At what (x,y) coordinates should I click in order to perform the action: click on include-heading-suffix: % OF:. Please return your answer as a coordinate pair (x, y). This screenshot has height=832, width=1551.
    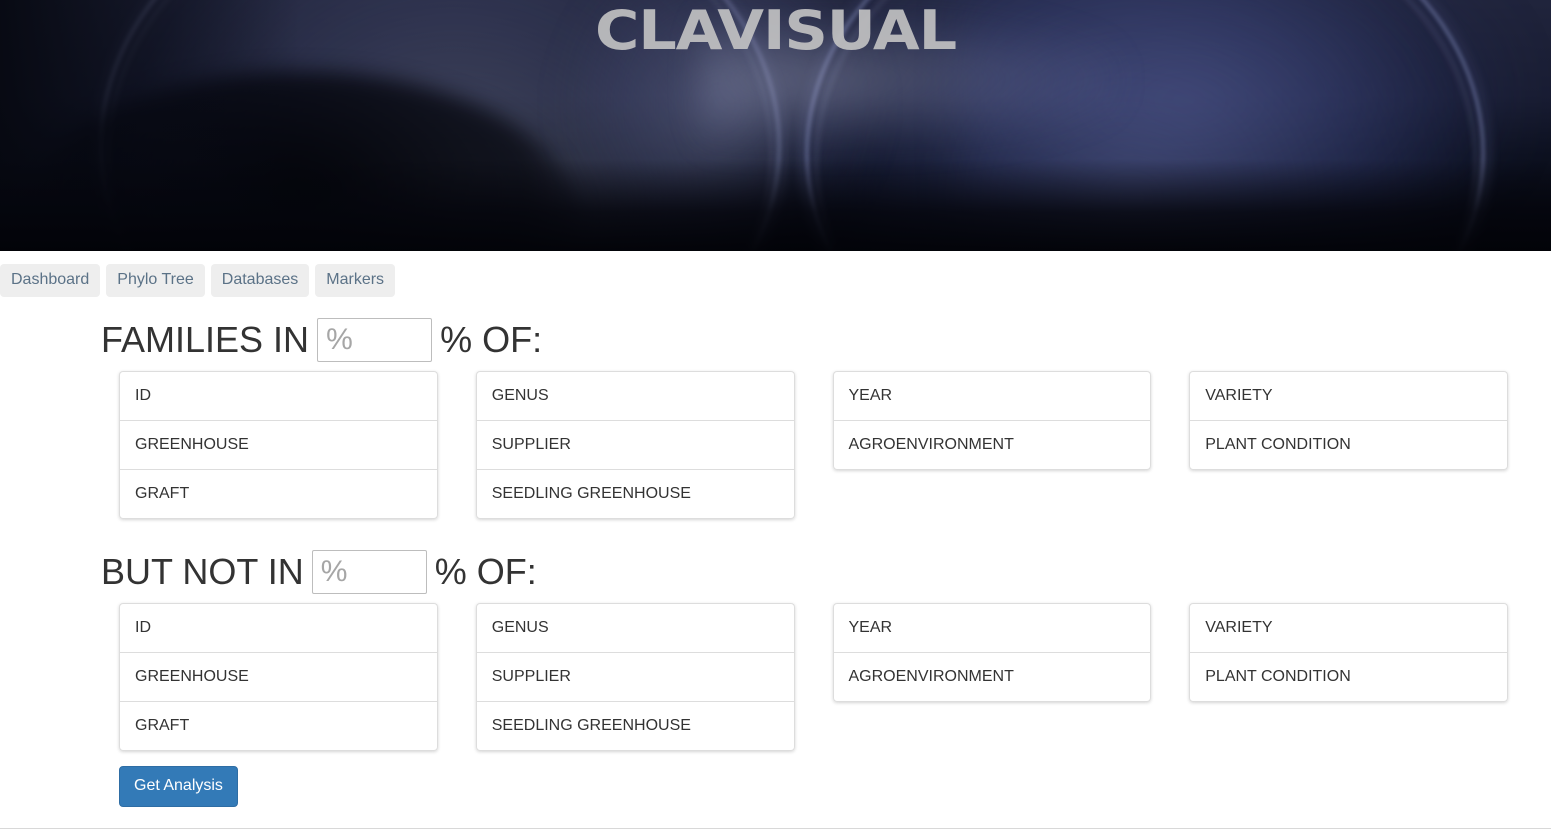
    Looking at the image, I should click on (491, 339).